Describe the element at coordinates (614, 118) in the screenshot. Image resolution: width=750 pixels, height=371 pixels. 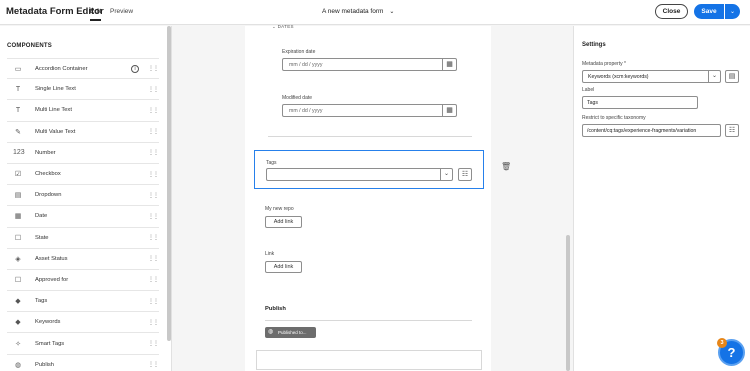
I see `taxonomy-label: Restrict to specific taxonomy` at that location.